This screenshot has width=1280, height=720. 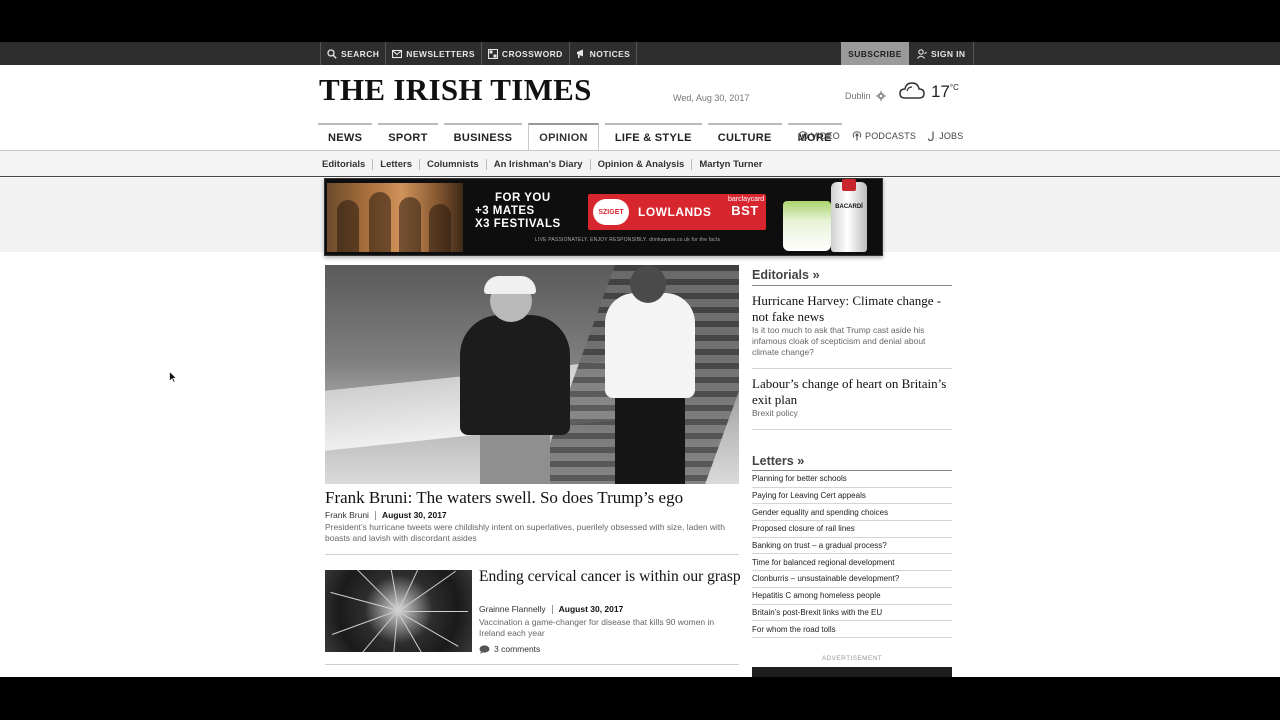 I want to click on ad-lowlands-logo: LOWLANDS, so click(x=675, y=212).